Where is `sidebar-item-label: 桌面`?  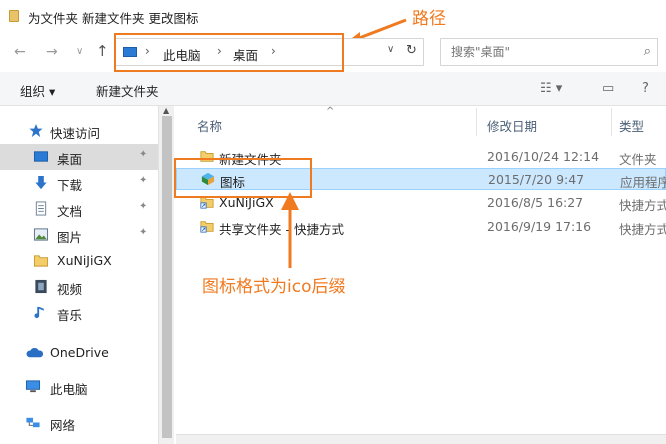 sidebar-item-label: 桌面 is located at coordinates (70, 159).